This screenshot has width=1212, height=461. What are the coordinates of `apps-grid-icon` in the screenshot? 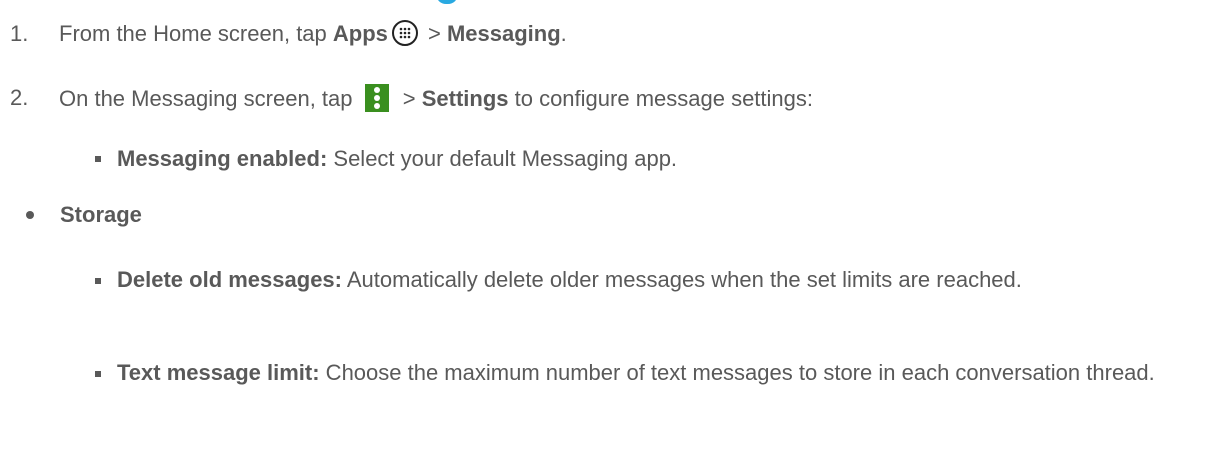 It's located at (404, 33).